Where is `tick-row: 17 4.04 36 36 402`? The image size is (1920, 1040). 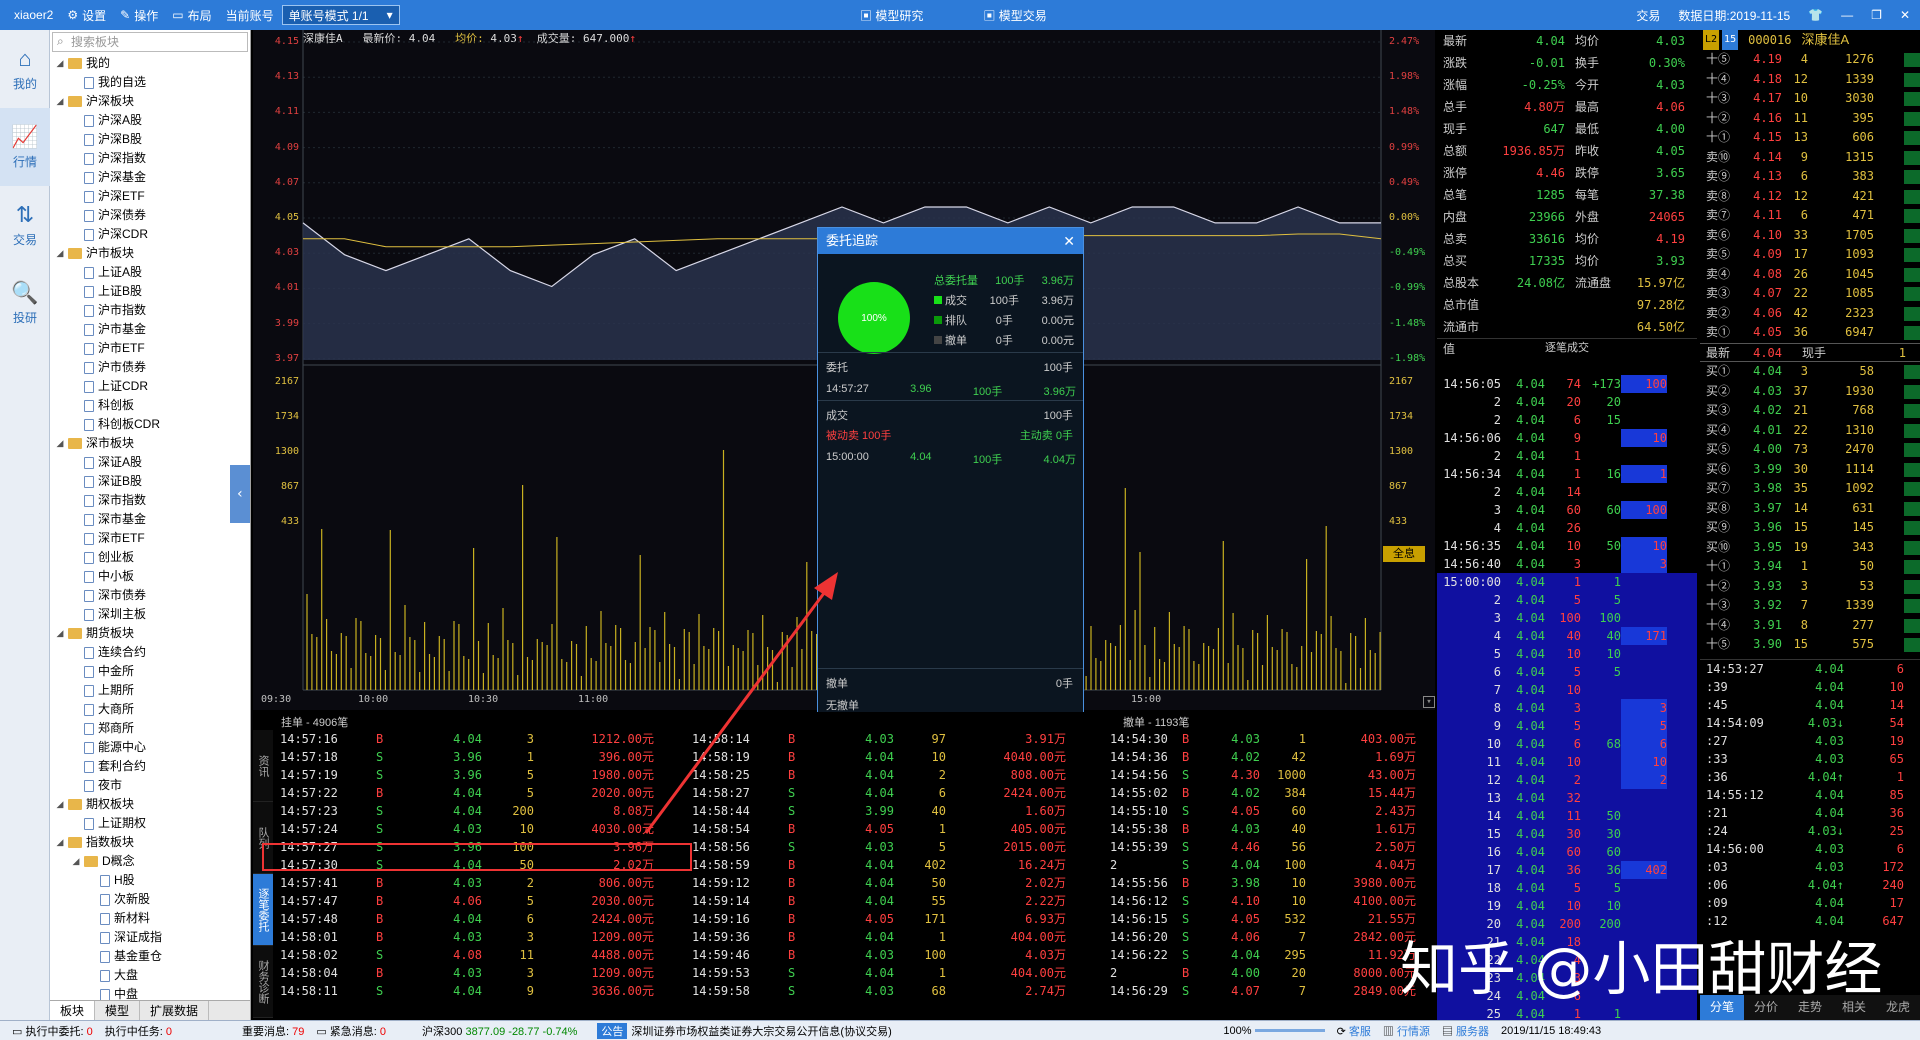
tick-row: 17 4.04 36 36 402 is located at coordinates (1567, 870).